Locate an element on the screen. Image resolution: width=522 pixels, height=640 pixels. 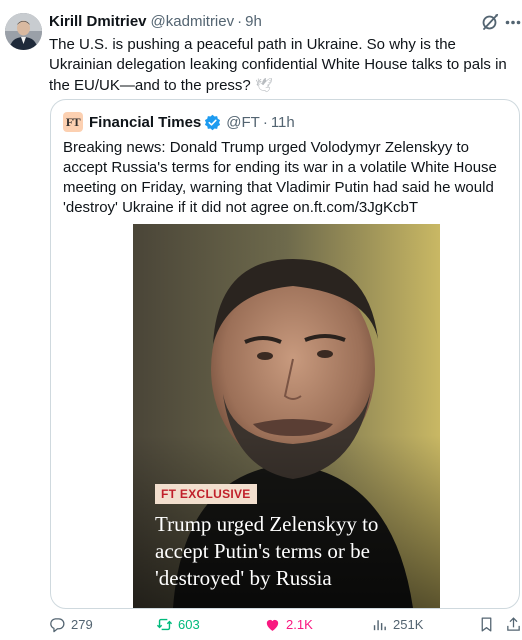
reply-count: 279 is located at coordinates (82, 624).